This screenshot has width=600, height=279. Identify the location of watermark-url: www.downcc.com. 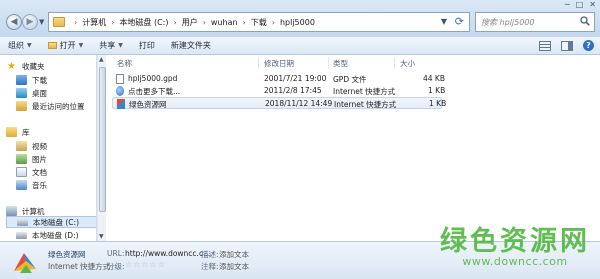
(515, 261).